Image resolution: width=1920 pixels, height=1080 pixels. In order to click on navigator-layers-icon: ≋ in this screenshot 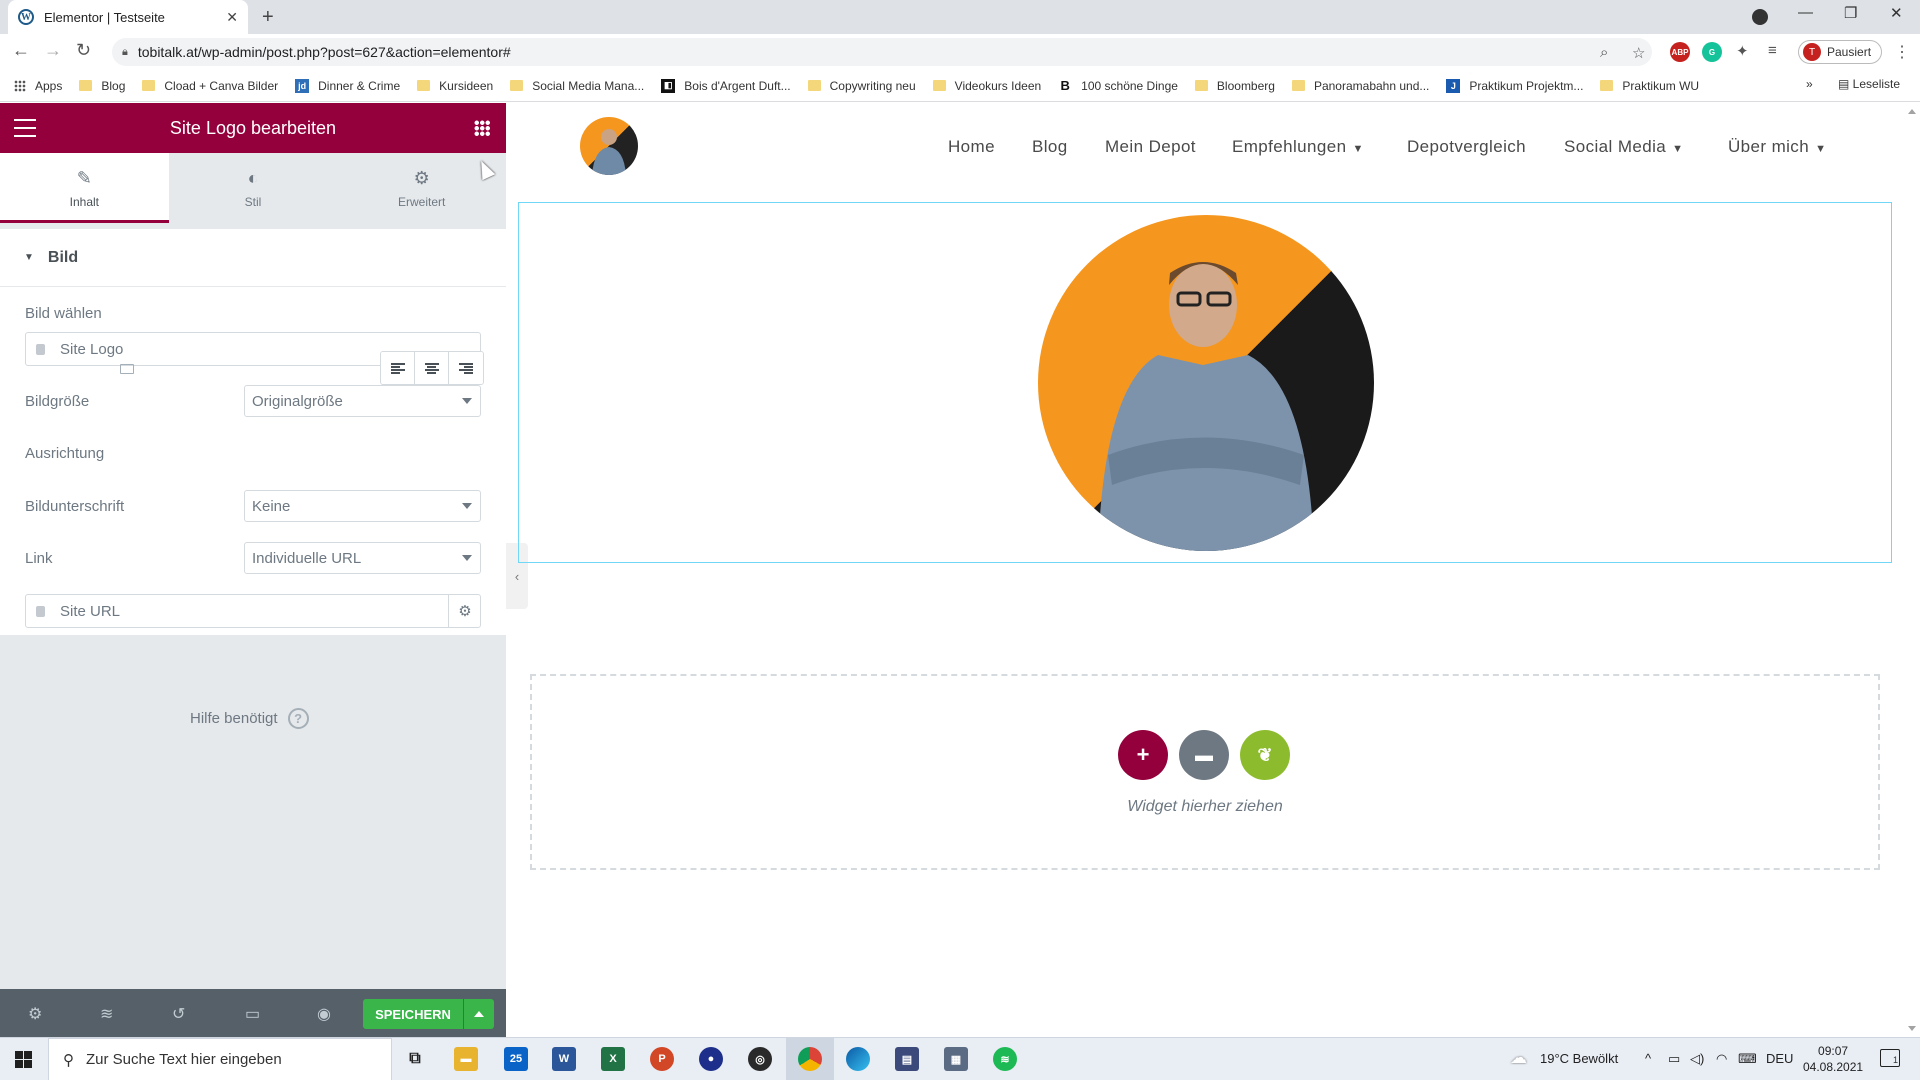, I will do `click(106, 1014)`.